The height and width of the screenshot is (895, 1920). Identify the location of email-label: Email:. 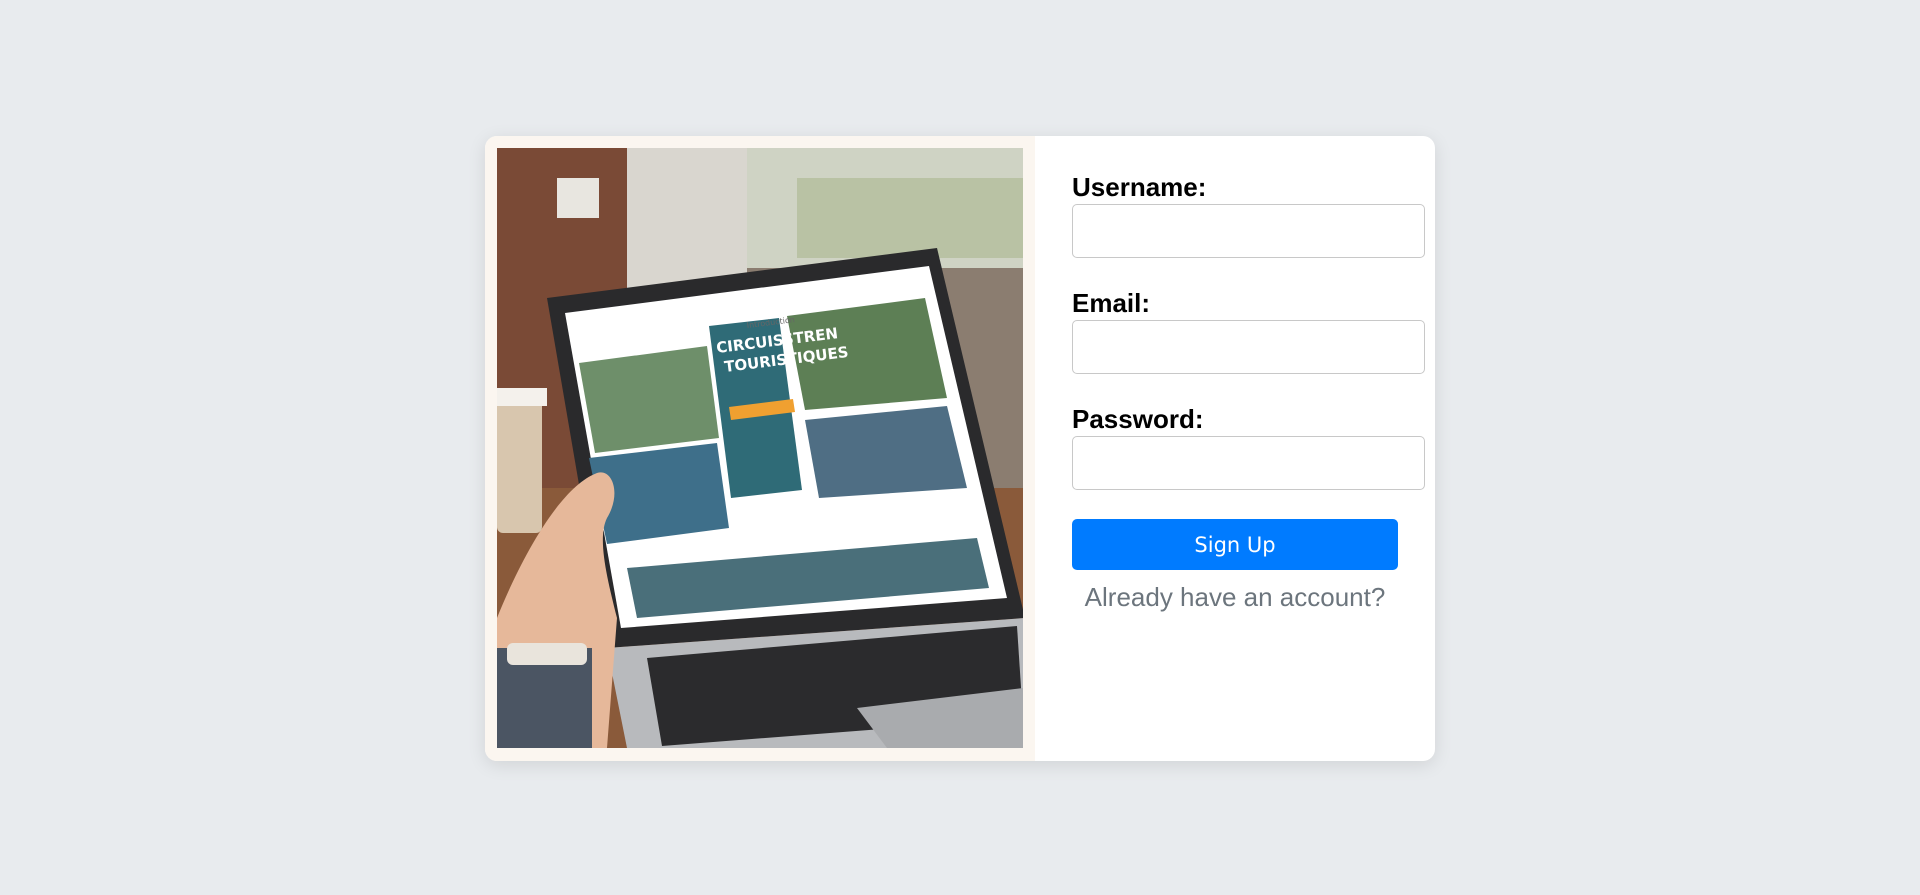
(1111, 303).